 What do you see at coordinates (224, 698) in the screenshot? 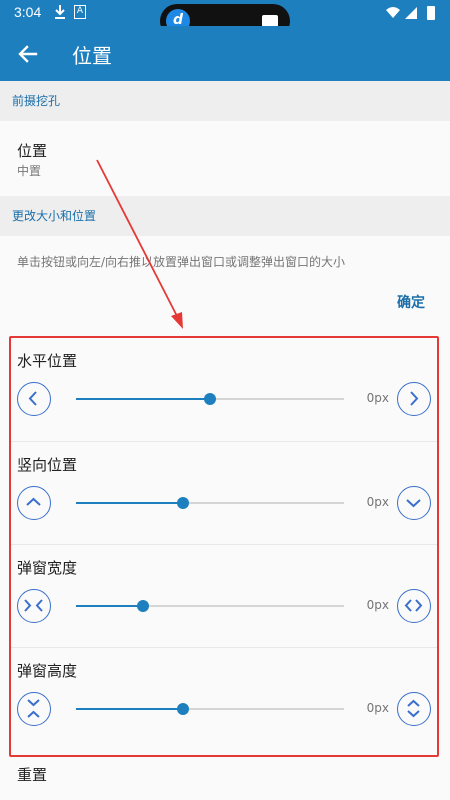
I see `slider-row-height: 弹窗高度 0px` at bounding box center [224, 698].